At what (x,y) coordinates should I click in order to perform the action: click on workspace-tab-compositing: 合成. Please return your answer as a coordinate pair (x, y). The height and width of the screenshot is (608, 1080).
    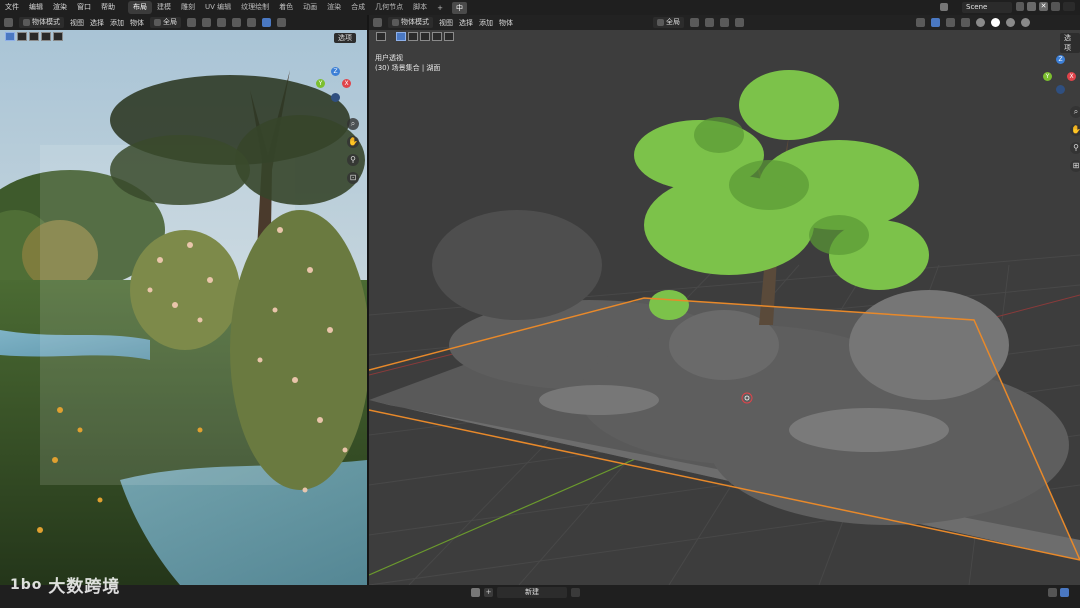
    Looking at the image, I should click on (358, 7).